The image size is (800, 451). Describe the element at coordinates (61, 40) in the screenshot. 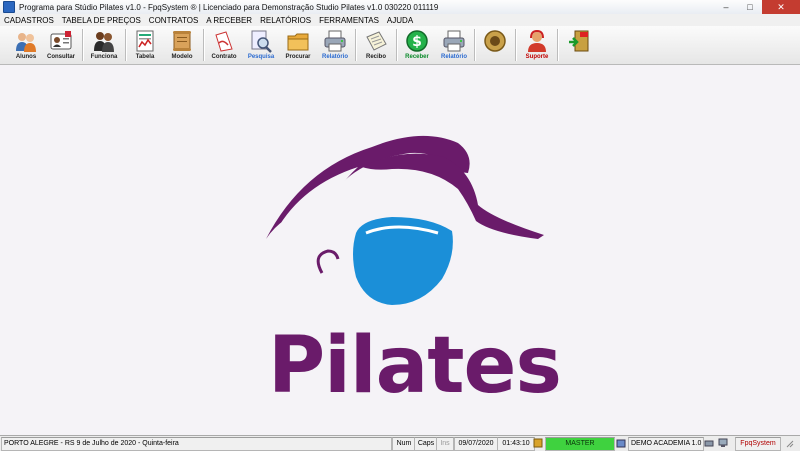

I see `id-card-icon` at that location.